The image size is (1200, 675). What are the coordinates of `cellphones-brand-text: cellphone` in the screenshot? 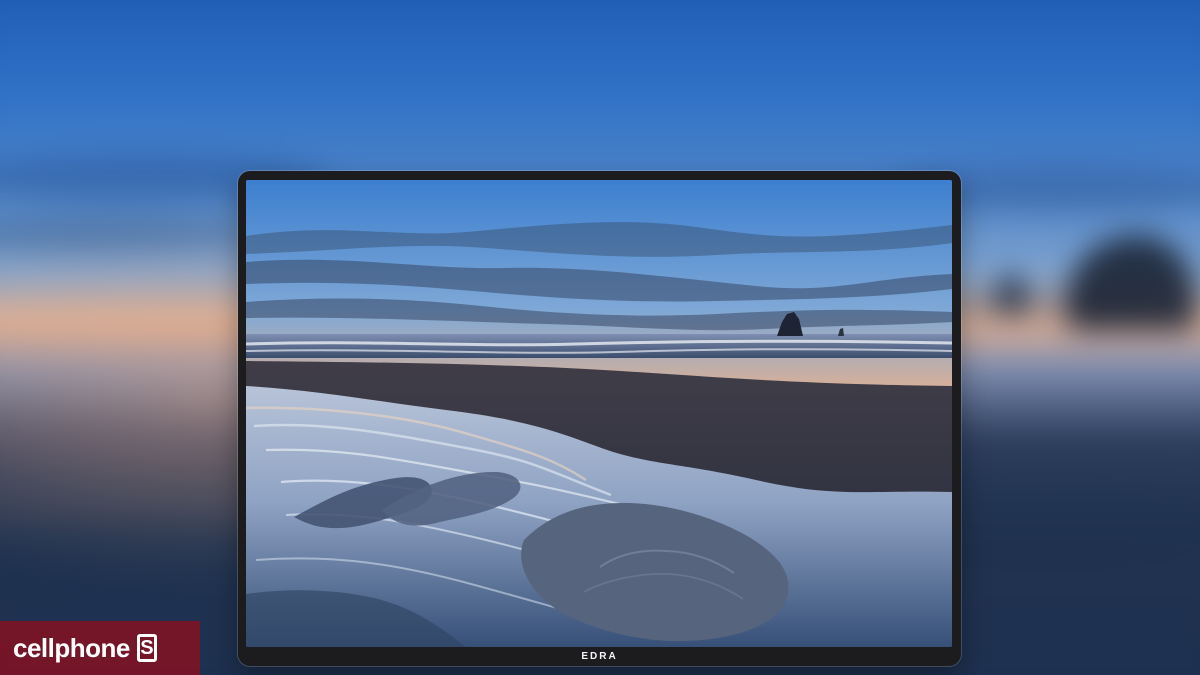 It's located at (71, 648).